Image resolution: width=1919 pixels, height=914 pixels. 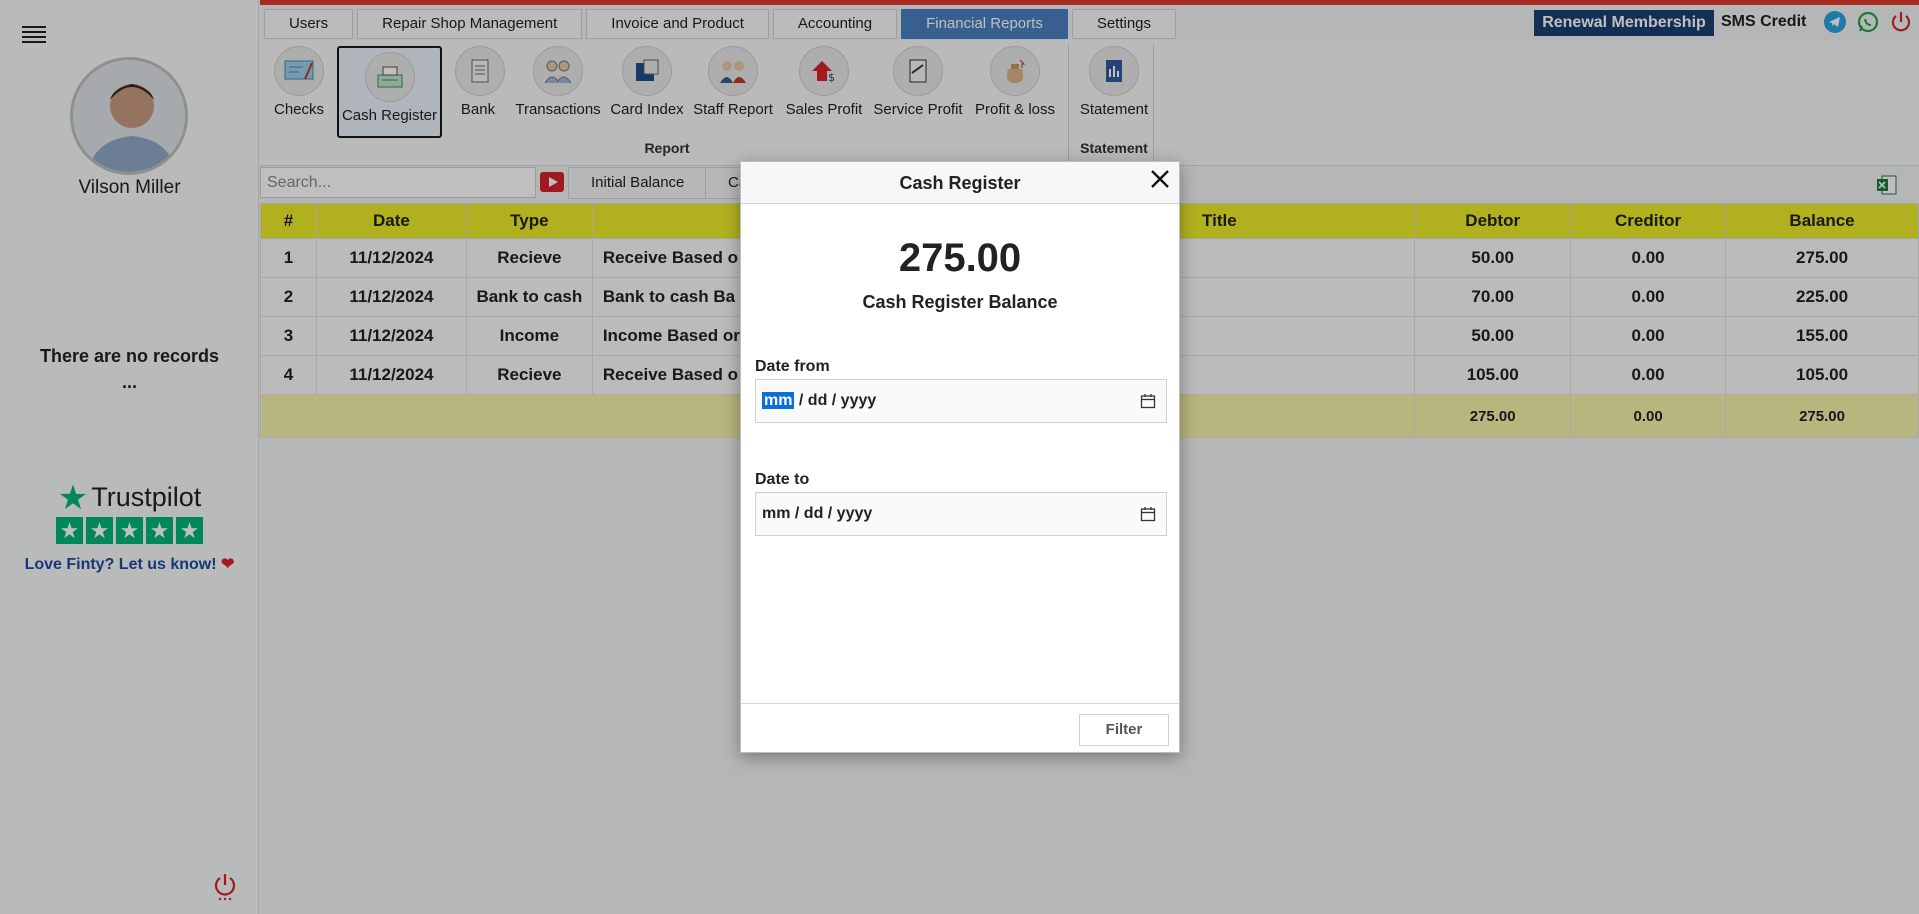 What do you see at coordinates (1124, 730) in the screenshot?
I see `filter-button: Filter` at bounding box center [1124, 730].